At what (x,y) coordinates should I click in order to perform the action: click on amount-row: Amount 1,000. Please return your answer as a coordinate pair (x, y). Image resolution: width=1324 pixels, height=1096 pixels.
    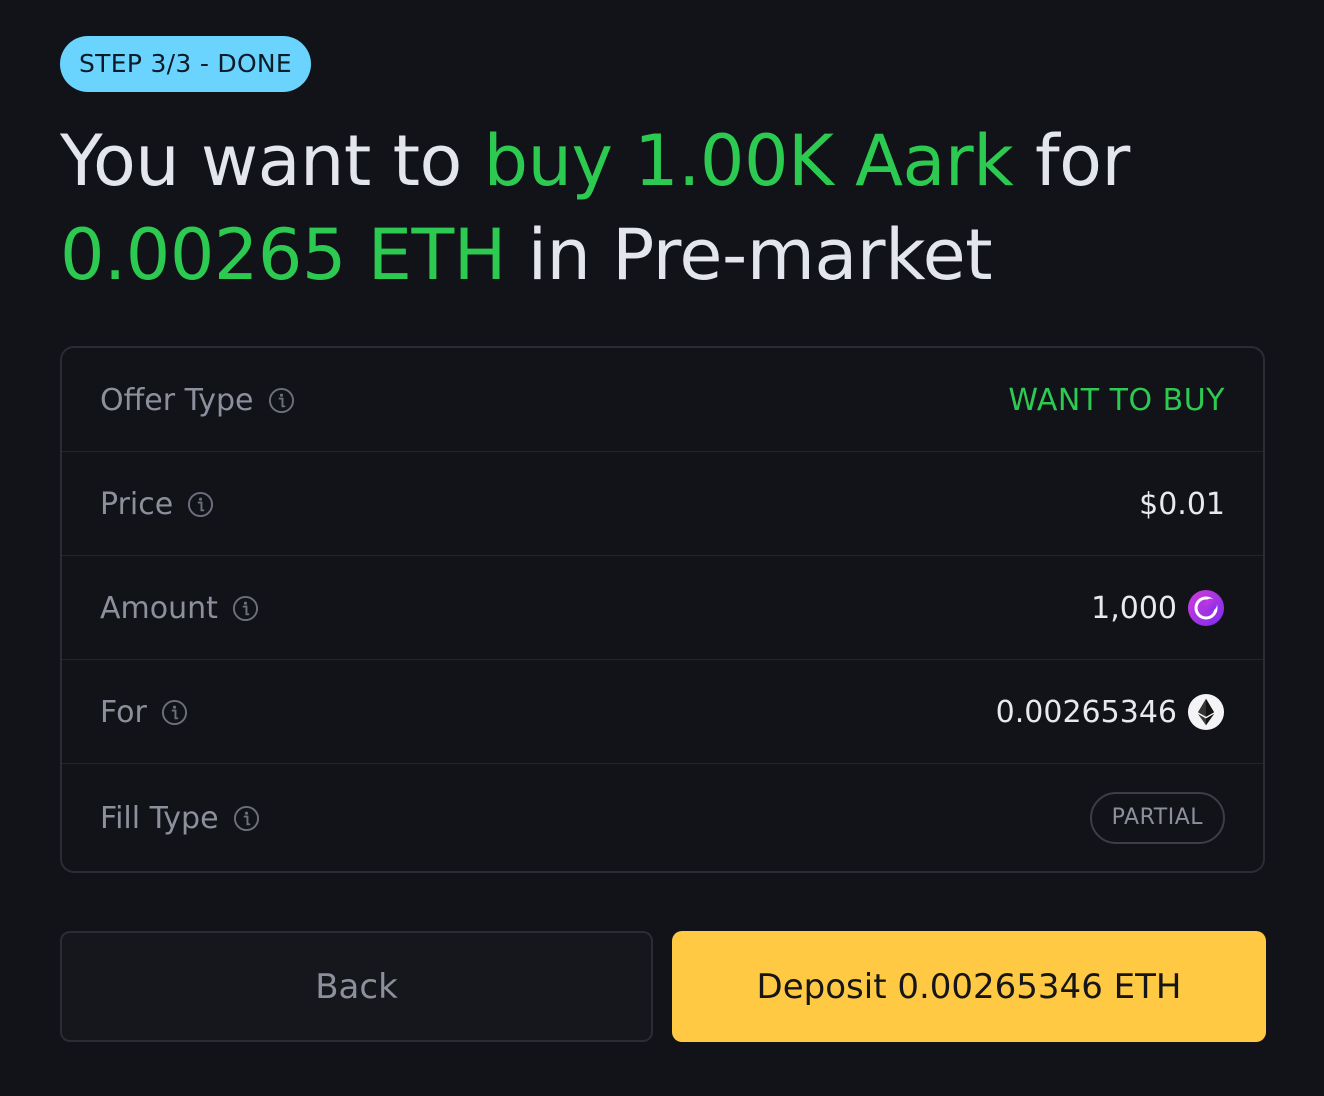
    Looking at the image, I should click on (662, 608).